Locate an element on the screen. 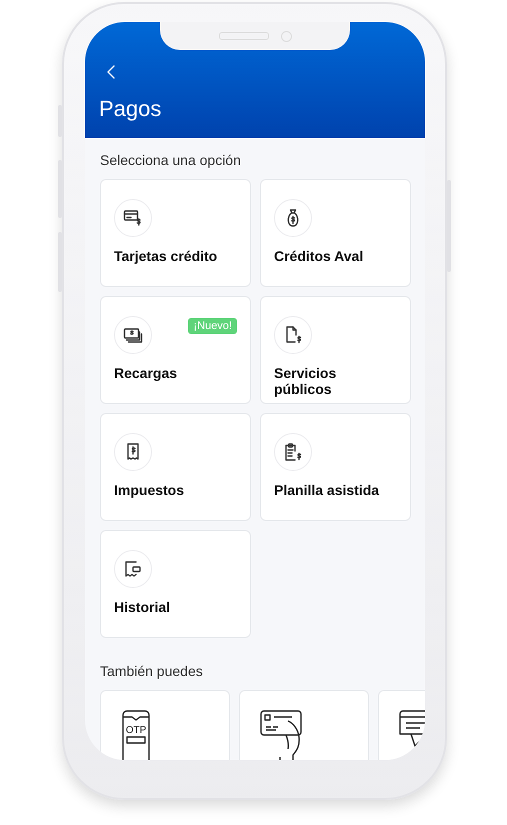  camera-icon is located at coordinates (286, 36).